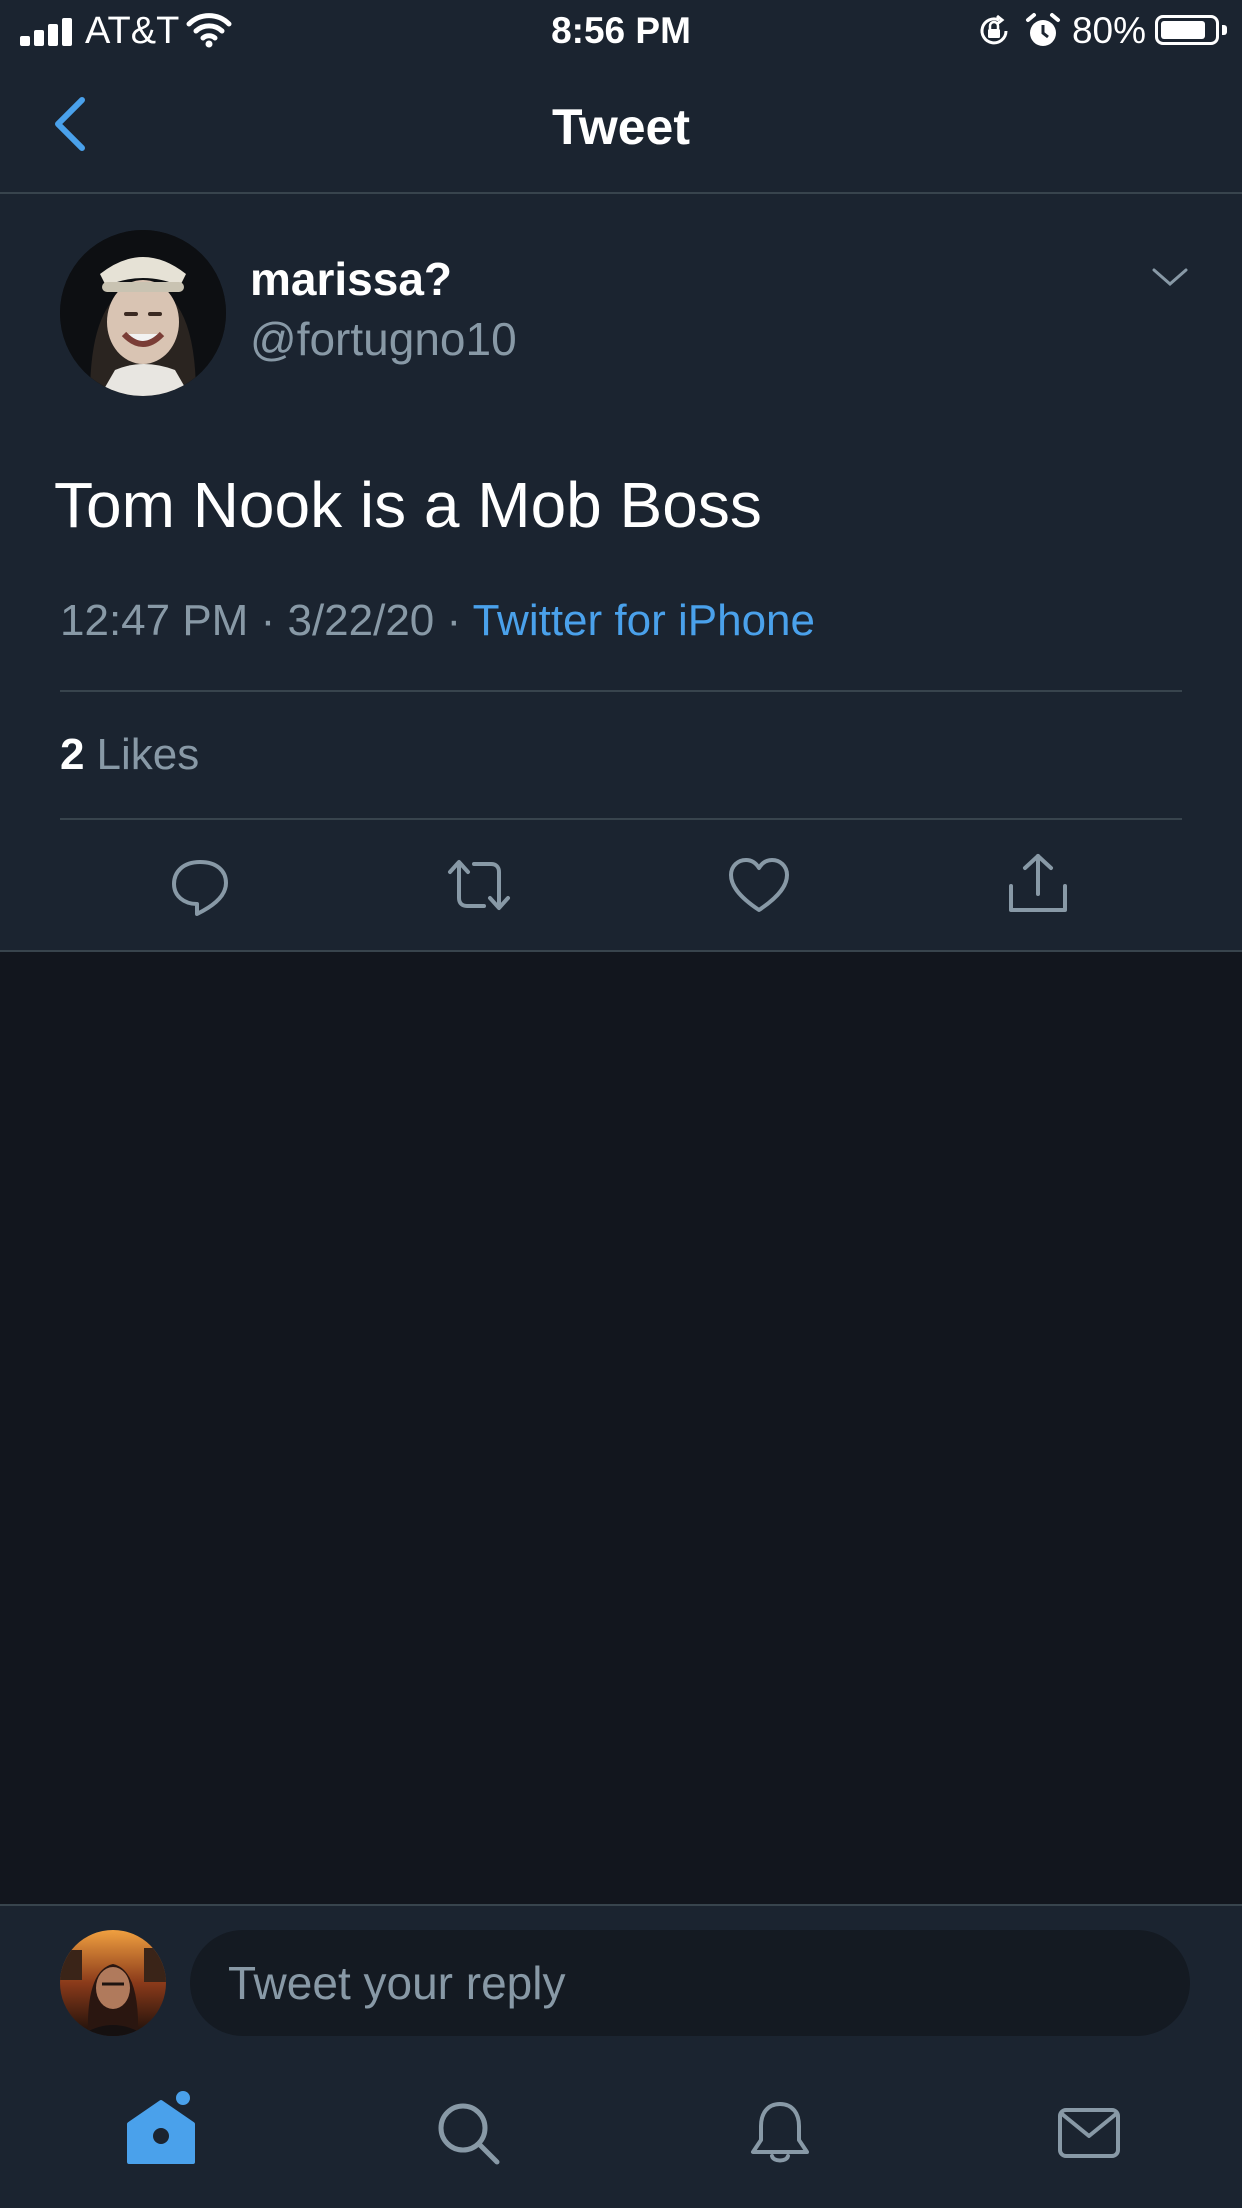 This screenshot has height=2208, width=1242. What do you see at coordinates (154, 620) in the screenshot?
I see `tweet-time: 12:47 PM` at bounding box center [154, 620].